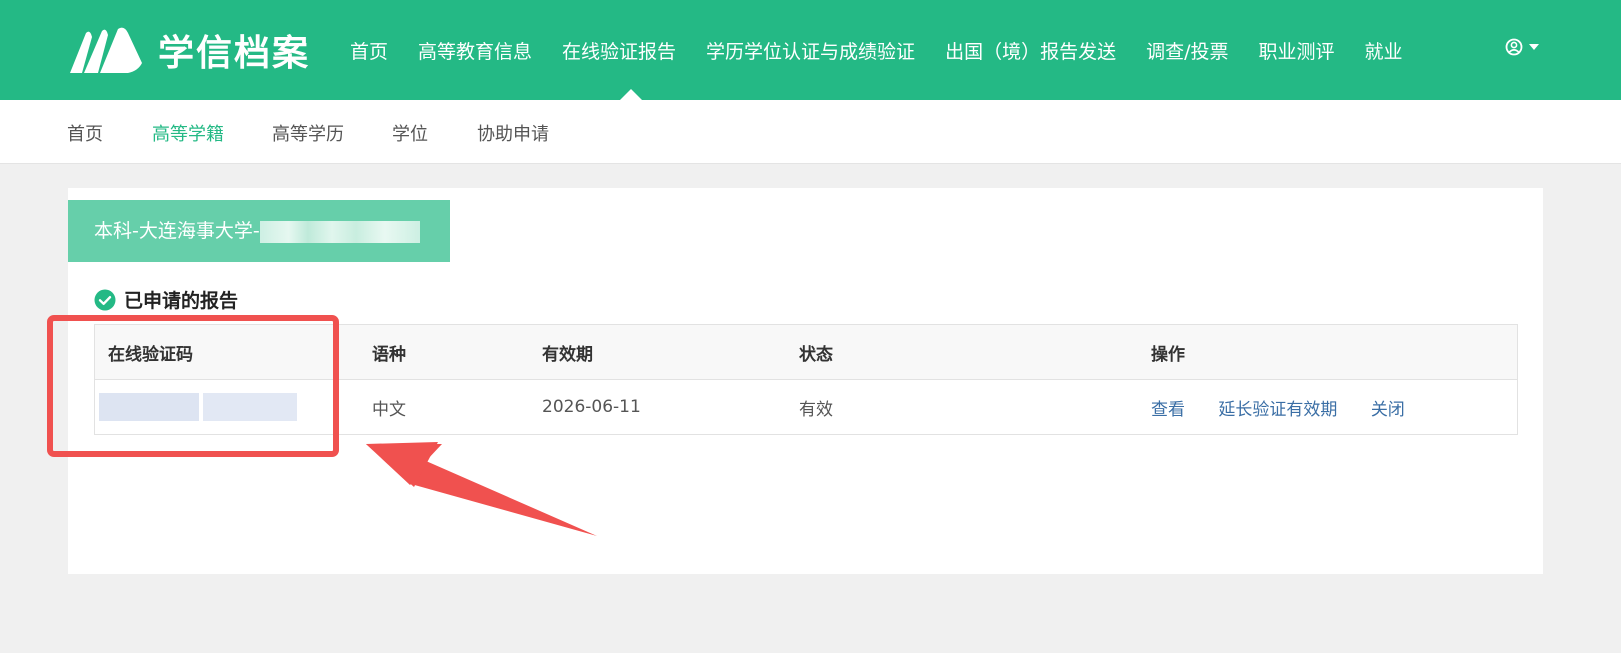 This screenshot has height=653, width=1621. Describe the element at coordinates (369, 50) in the screenshot. I see `nav-home: 首页` at that location.